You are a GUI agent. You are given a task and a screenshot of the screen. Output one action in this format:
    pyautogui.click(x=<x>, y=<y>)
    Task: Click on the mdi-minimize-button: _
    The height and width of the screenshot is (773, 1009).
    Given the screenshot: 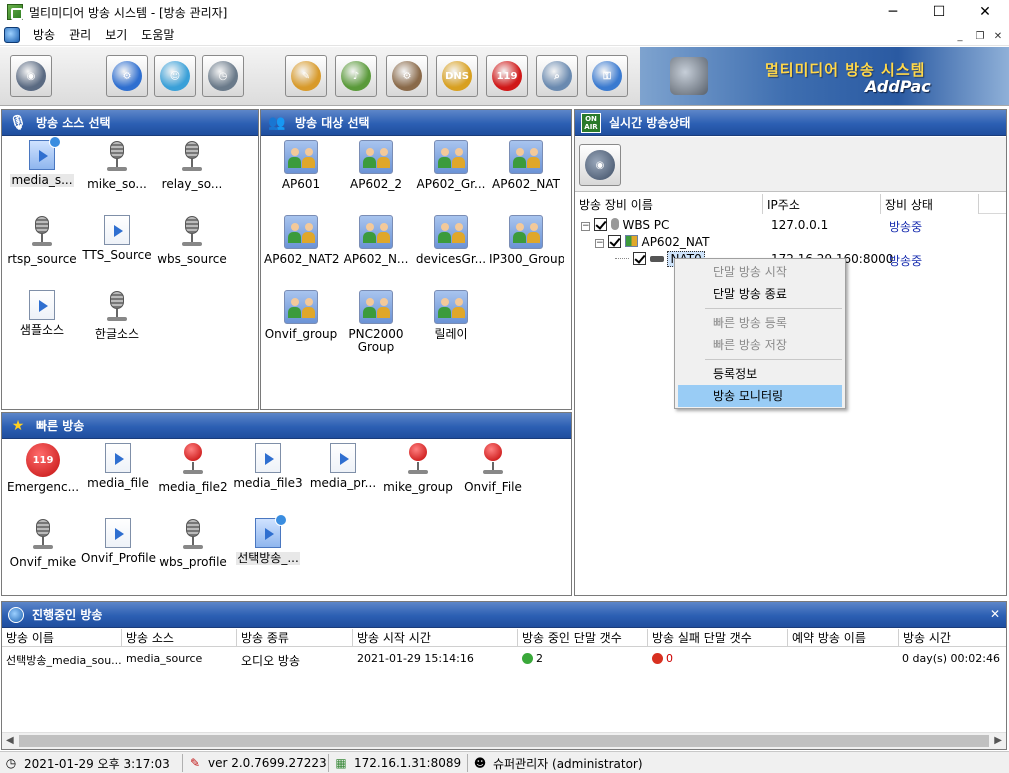 What is the action you would take?
    pyautogui.click(x=960, y=36)
    